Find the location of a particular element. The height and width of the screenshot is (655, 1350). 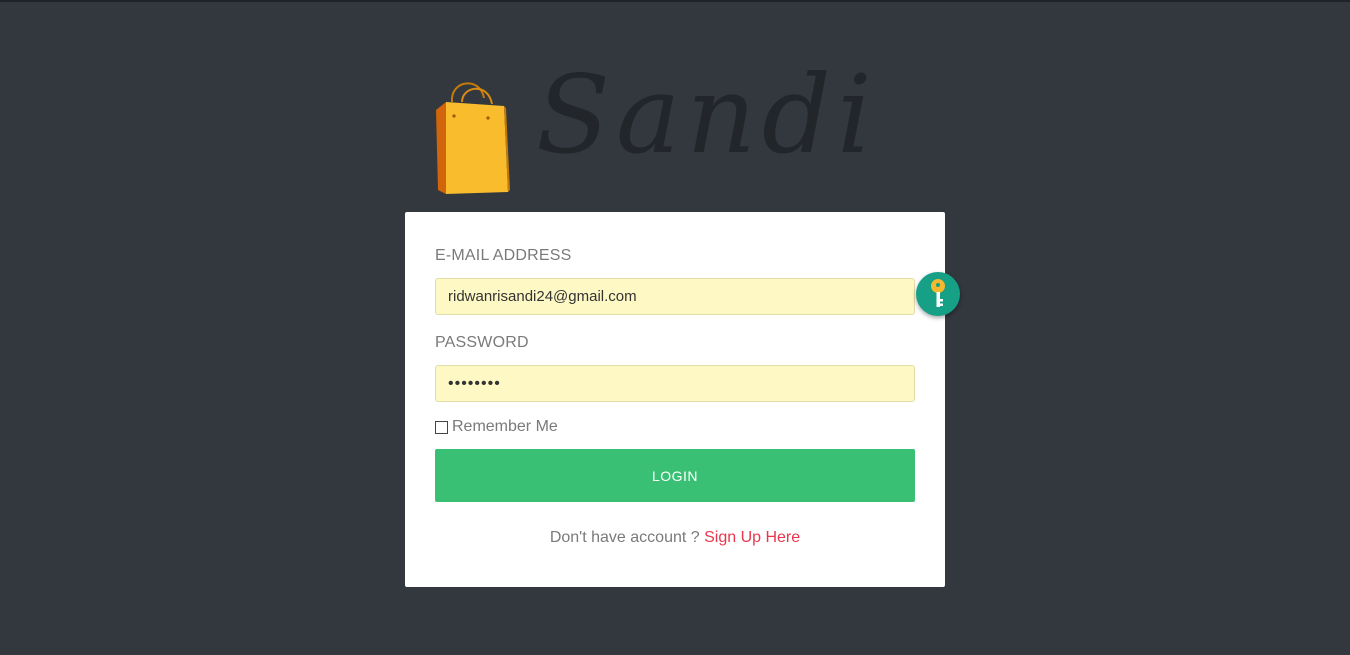

shopping-bag-icon is located at coordinates (473, 138).